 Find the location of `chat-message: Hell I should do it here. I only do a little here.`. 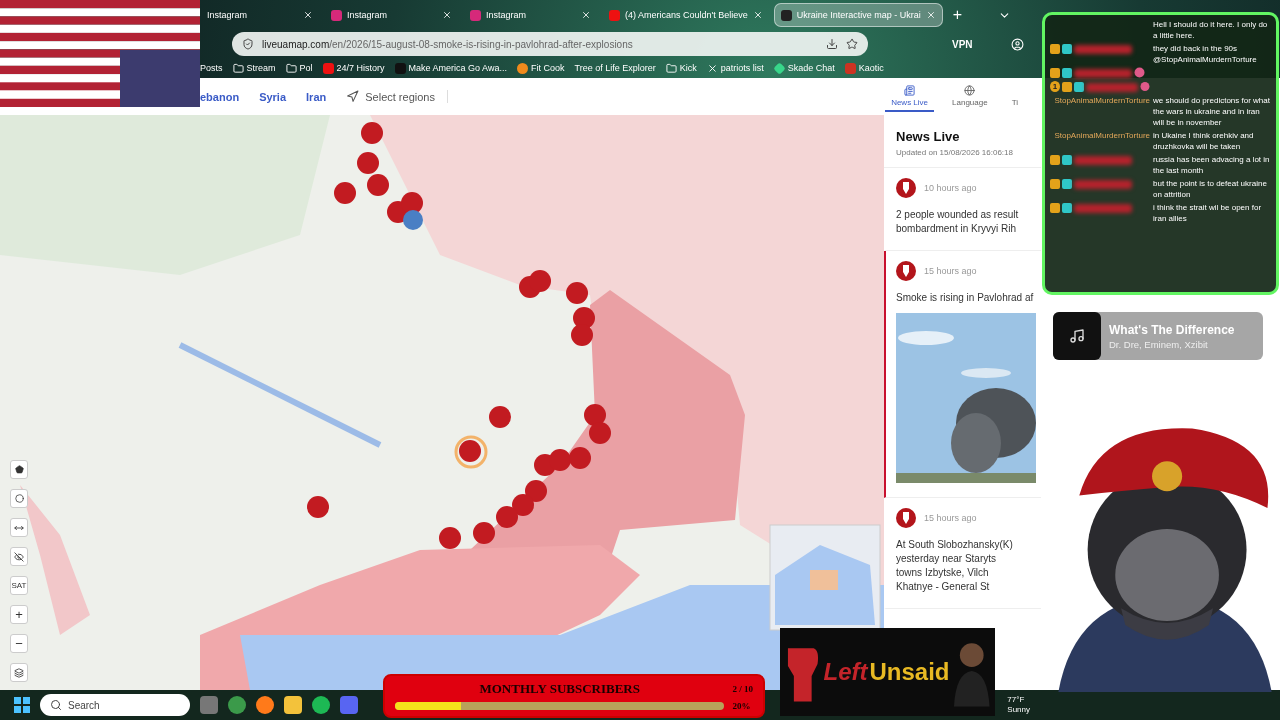

chat-message: Hell I should do it here. I only do a little here. is located at coordinates (1211, 30).